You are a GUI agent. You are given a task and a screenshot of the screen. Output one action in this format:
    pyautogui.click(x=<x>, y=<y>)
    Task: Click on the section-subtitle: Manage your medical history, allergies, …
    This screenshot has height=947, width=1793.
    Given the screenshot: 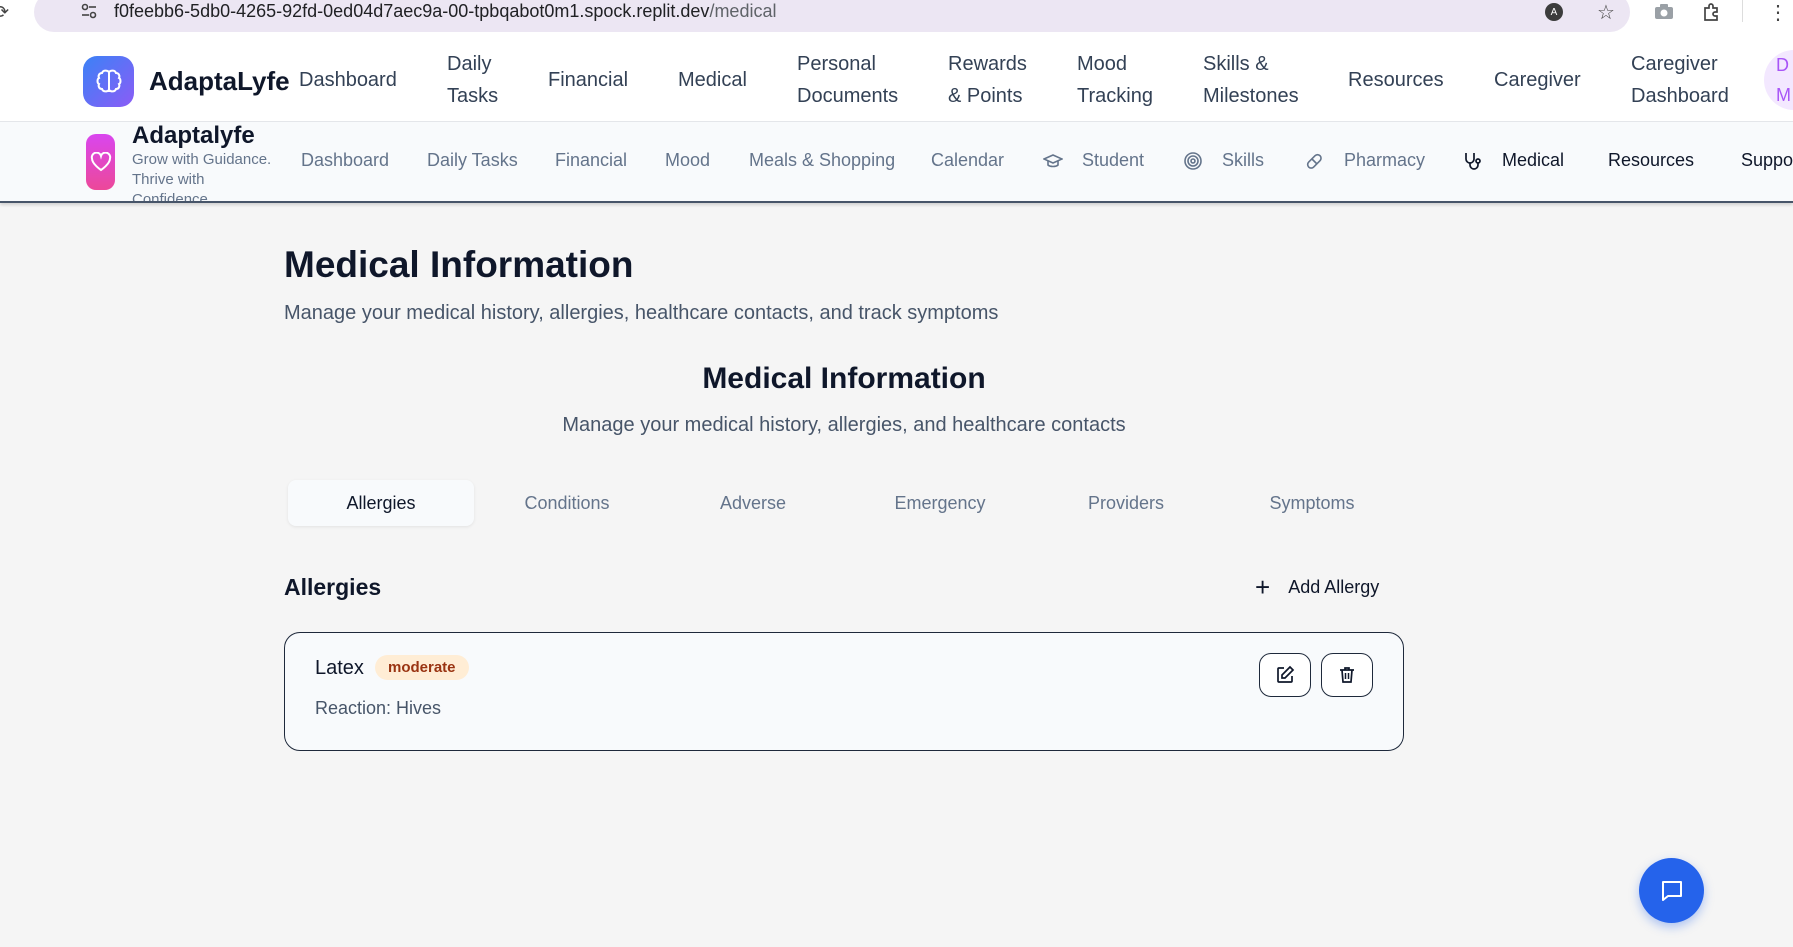 What is the action you would take?
    pyautogui.click(x=844, y=425)
    